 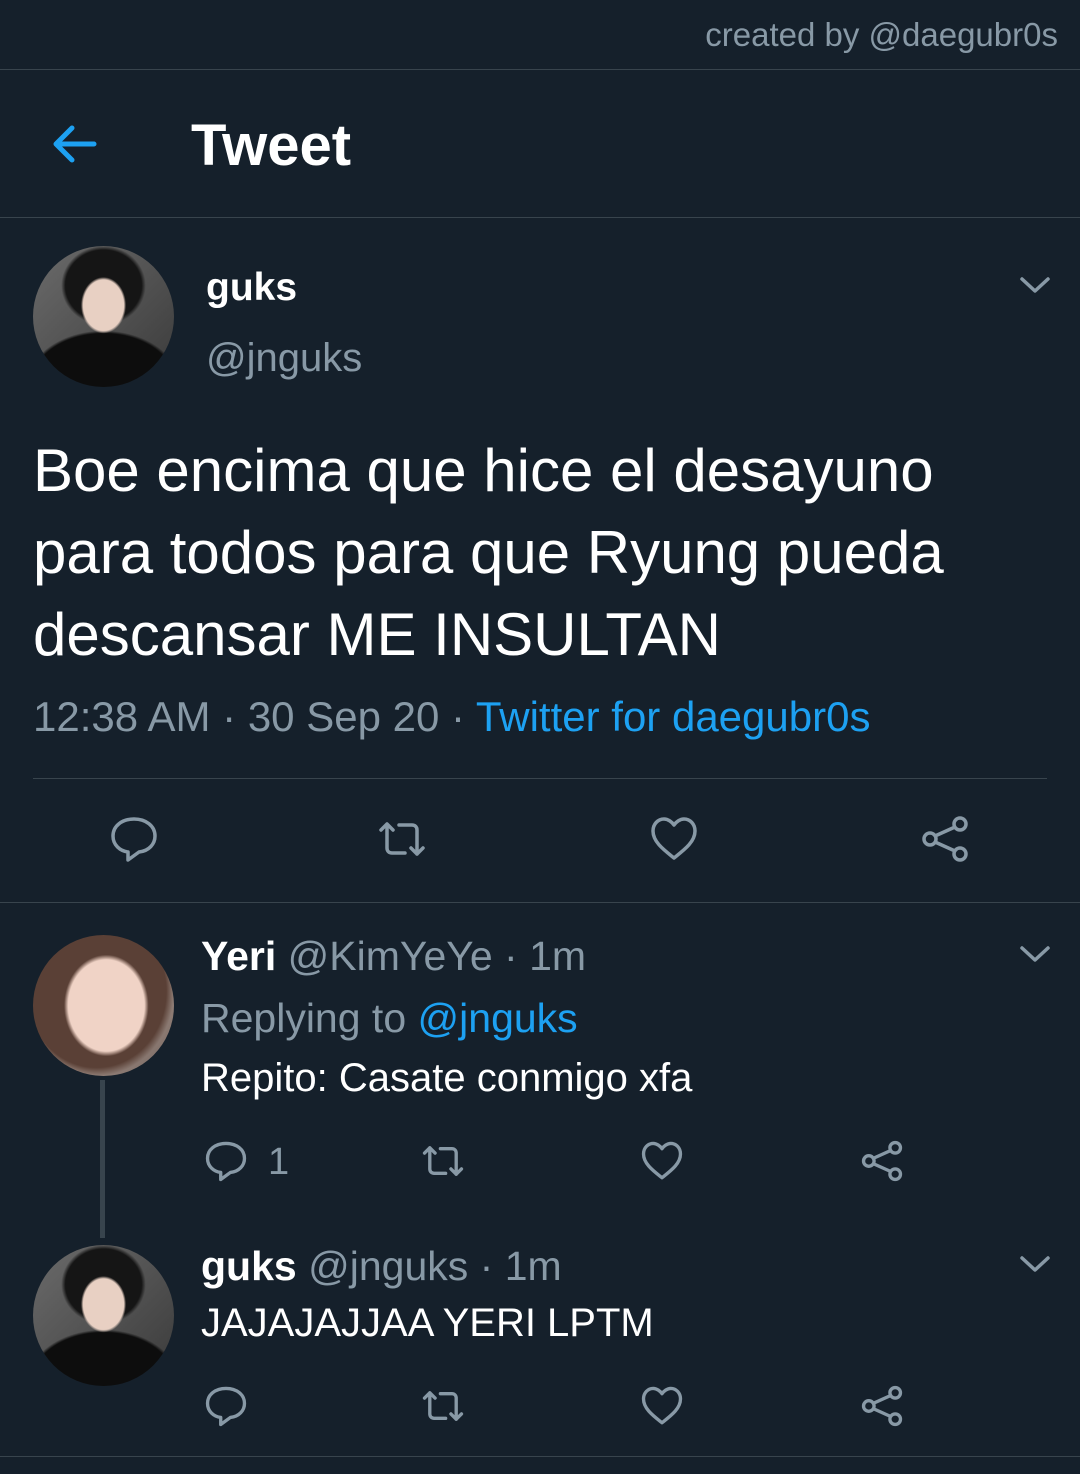 I want to click on reply-author-handle: @KimYeYe, so click(x=390, y=956).